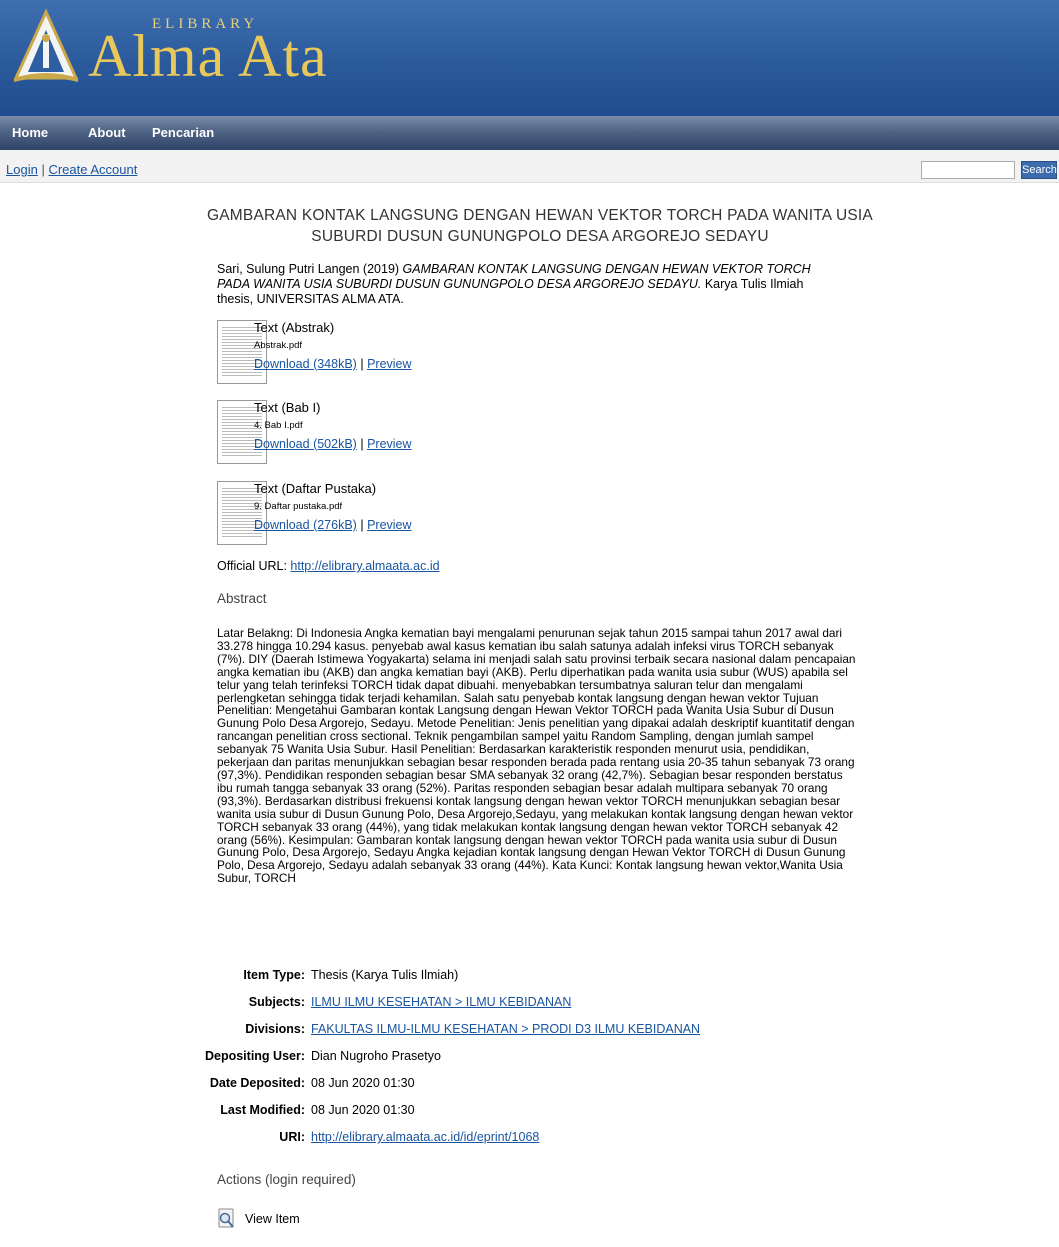  What do you see at coordinates (286, 1179) in the screenshot?
I see `actions-heading: Actions (login required)` at bounding box center [286, 1179].